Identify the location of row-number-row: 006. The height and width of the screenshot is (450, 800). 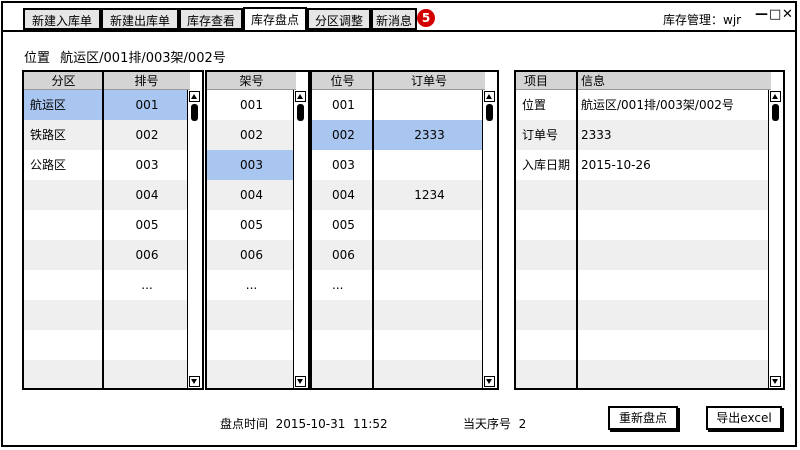
(147, 255).